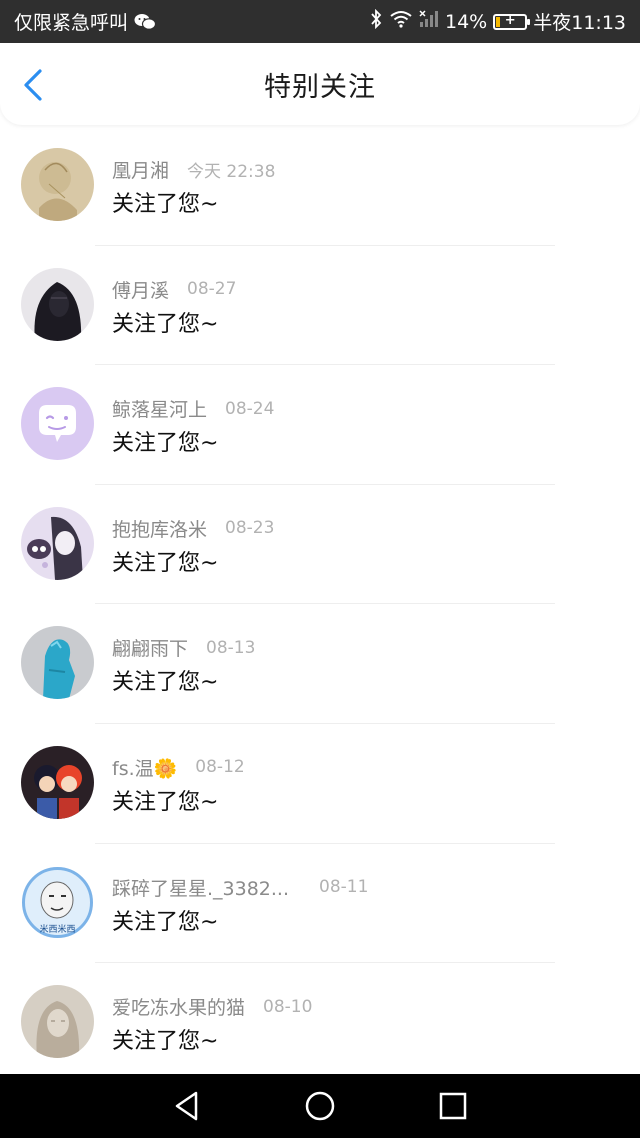 The width and height of the screenshot is (640, 1138). Describe the element at coordinates (320, 21) in the screenshot. I see `status-bar: 仅限紧急呼叫 14% + 半夜11:13` at that location.